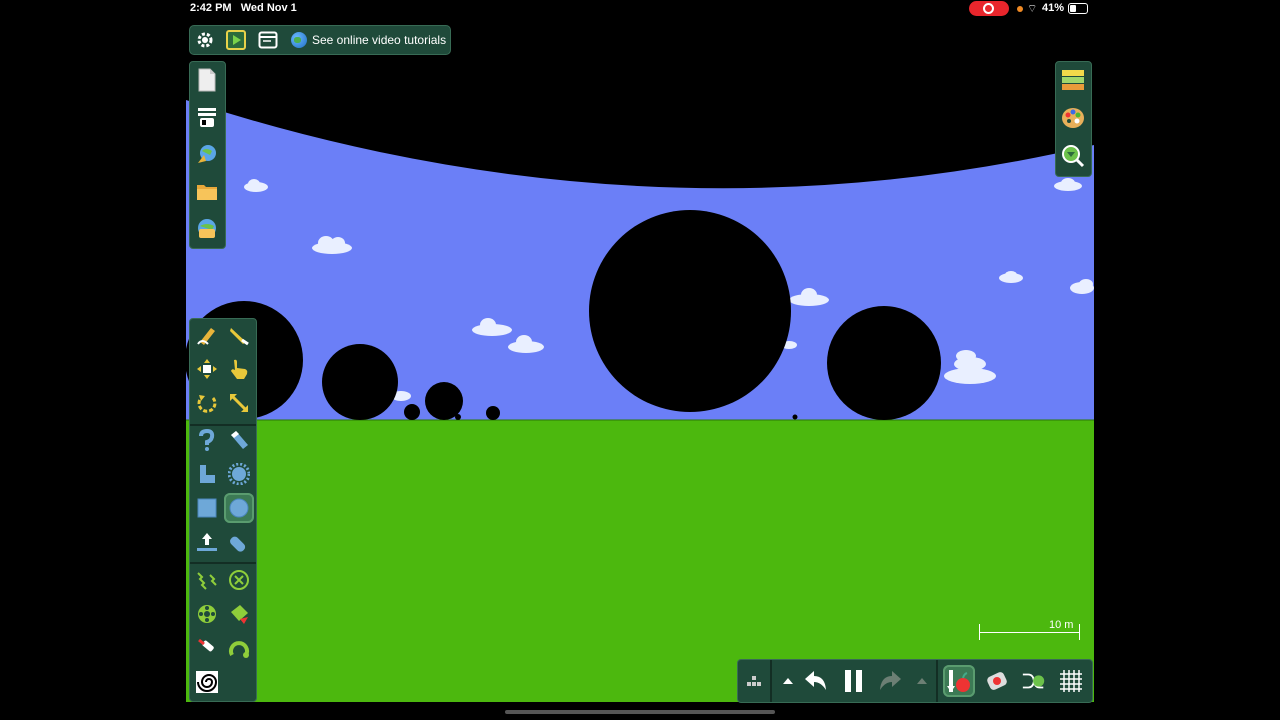 The image size is (1280, 720). I want to click on circle-tool-icon, so click(239, 508).